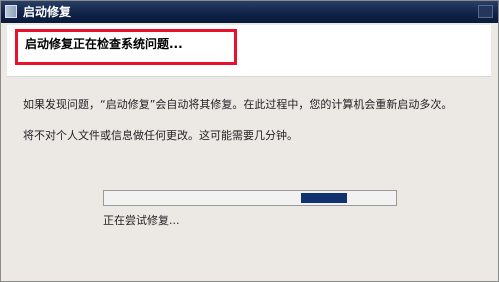 The height and width of the screenshot is (282, 499). I want to click on progress-bar, so click(250, 198).